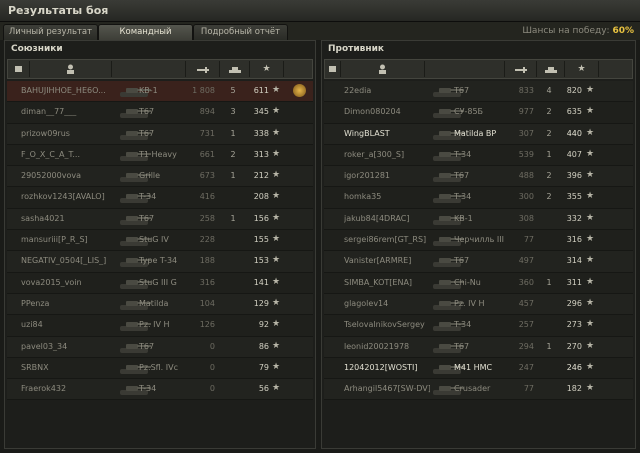 This screenshot has height=453, width=640. I want to click on player-row: WingBLAST Matilda BP 307 2 440 ★, so click(478, 134).